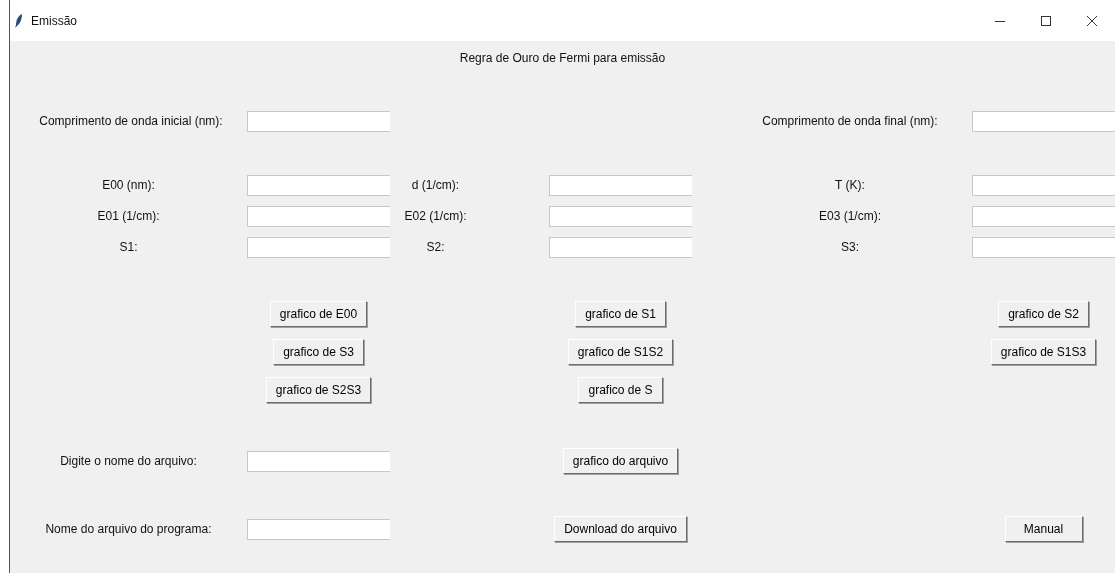 This screenshot has width=1115, height=573. I want to click on feather-icon, so click(19, 20).